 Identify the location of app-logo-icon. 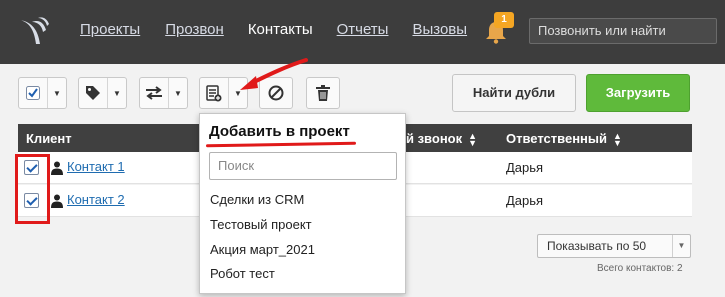
(34, 32).